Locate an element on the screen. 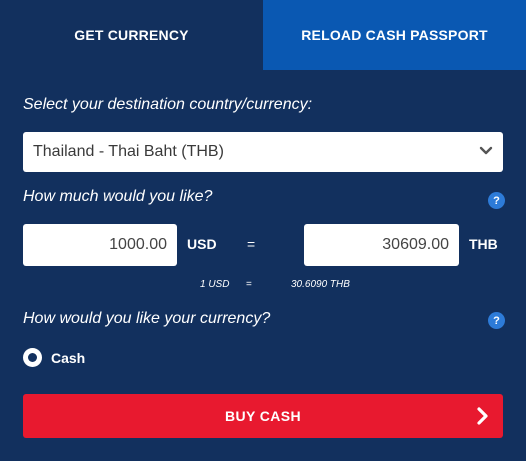 The width and height of the screenshot is (526, 461). rate-to: 30.6090 THB is located at coordinates (320, 284).